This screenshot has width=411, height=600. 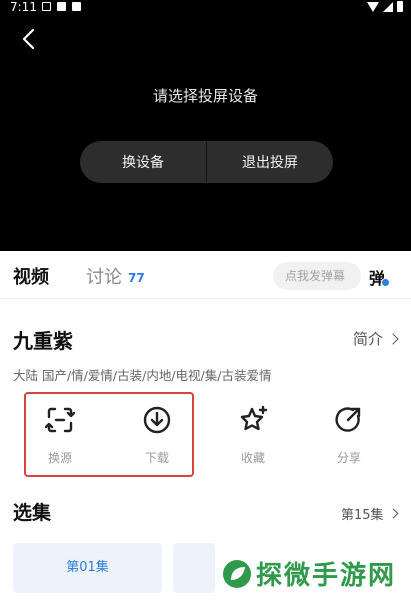 What do you see at coordinates (326, 576) in the screenshot?
I see `watermark-text: 探微手游网` at bounding box center [326, 576].